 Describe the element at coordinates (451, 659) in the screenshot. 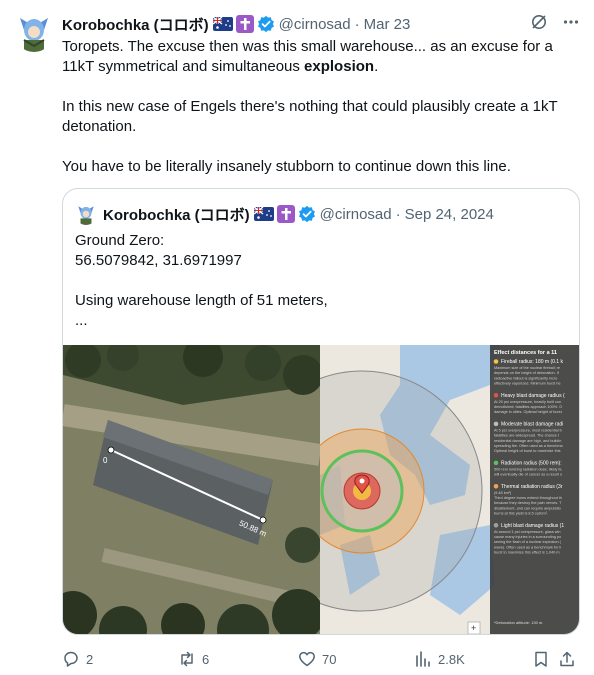

I see `view-count: 2.8K` at that location.